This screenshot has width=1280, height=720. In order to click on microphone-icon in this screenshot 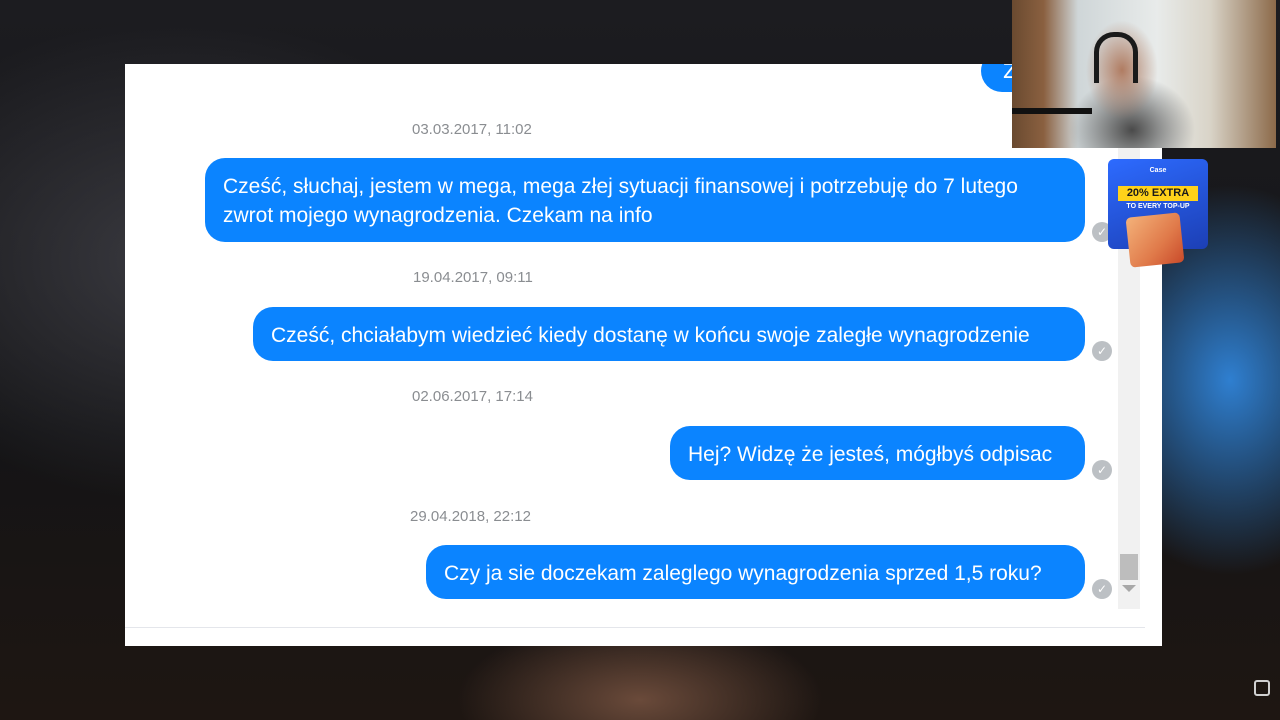, I will do `click(1052, 111)`.